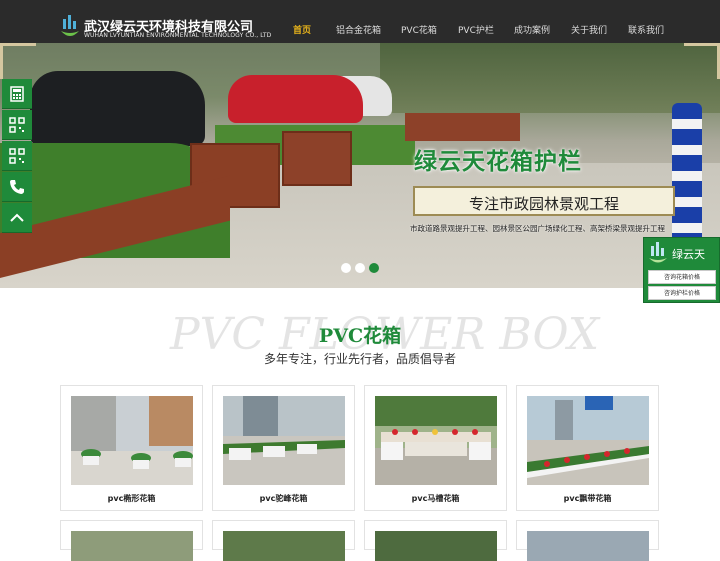  Describe the element at coordinates (283, 498) in the screenshot. I see `product-caption: pvc驼峰花箱` at that location.